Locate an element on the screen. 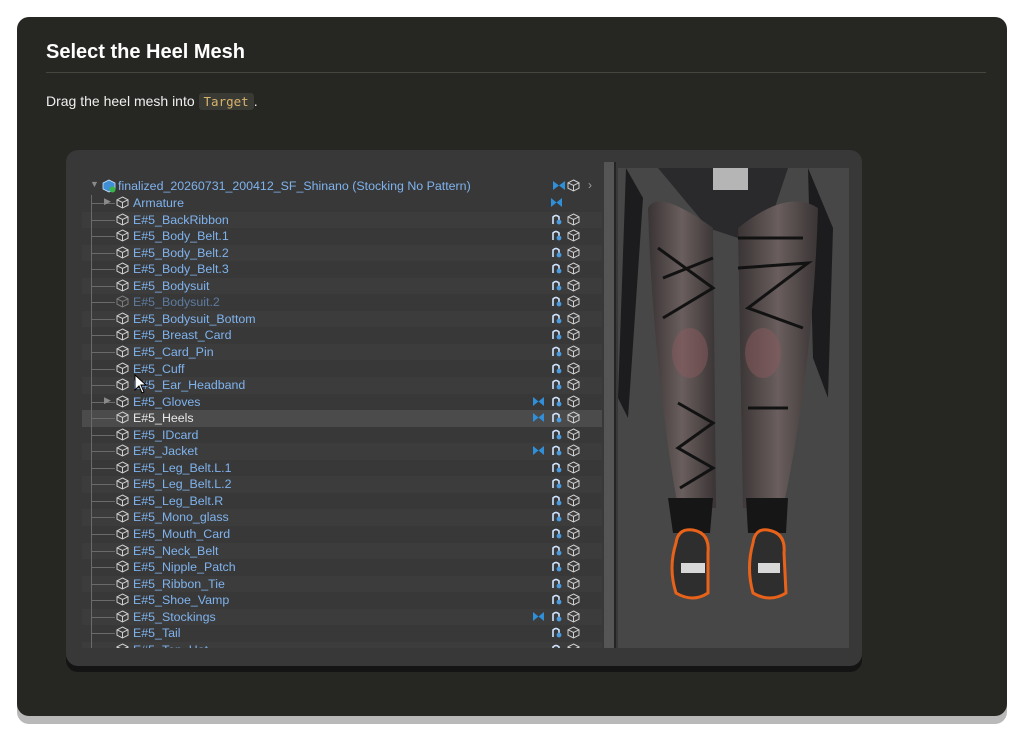 The width and height of the screenshot is (1024, 733). hierarchy-row: E#5_Leg_Belt.L.1 is located at coordinates (342, 468).